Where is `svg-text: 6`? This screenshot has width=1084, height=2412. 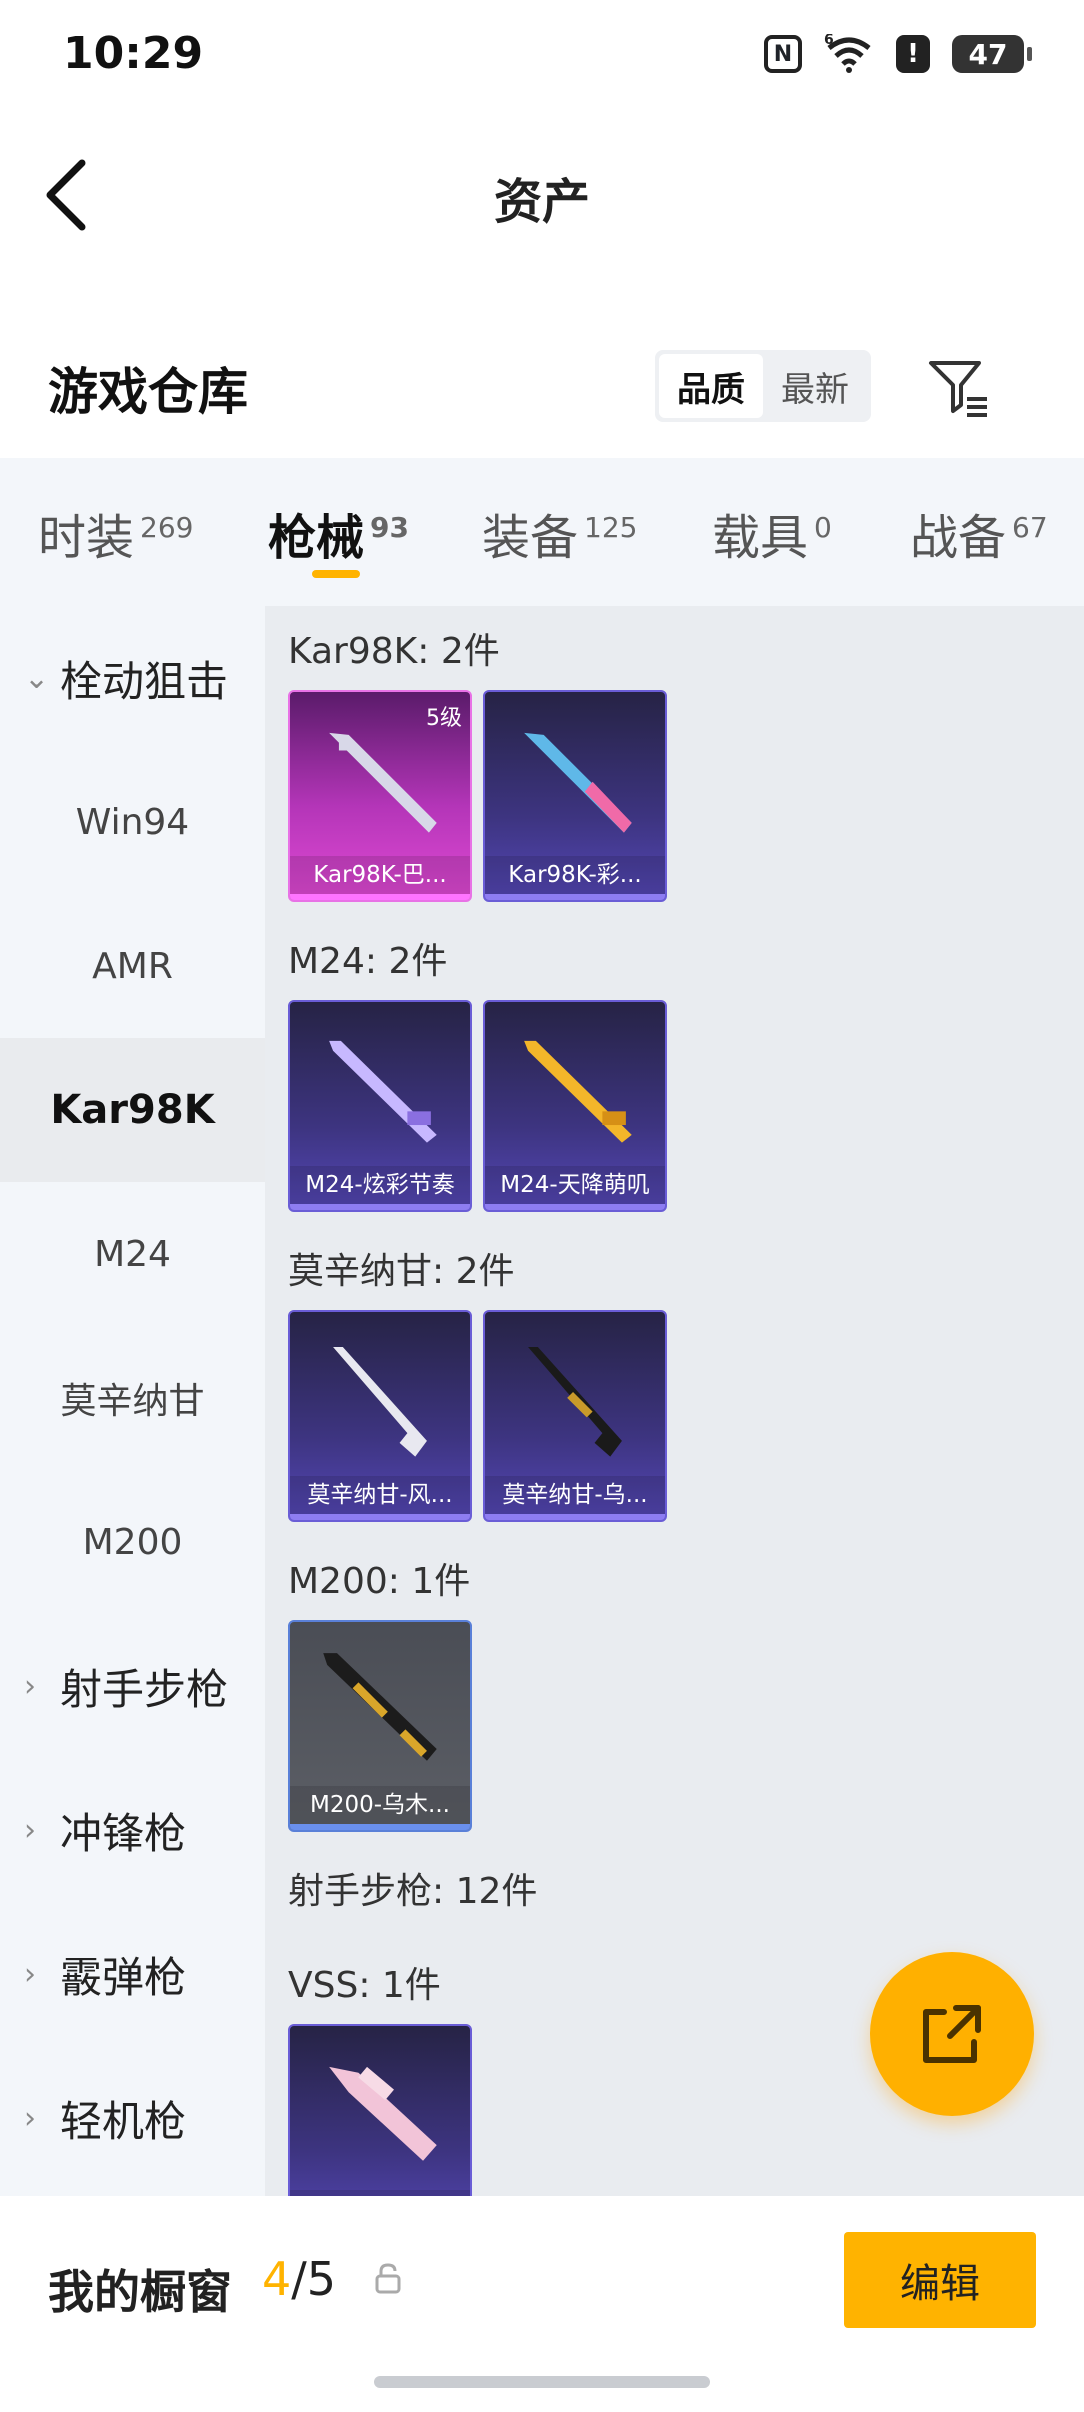 svg-text: 6 is located at coordinates (829, 41).